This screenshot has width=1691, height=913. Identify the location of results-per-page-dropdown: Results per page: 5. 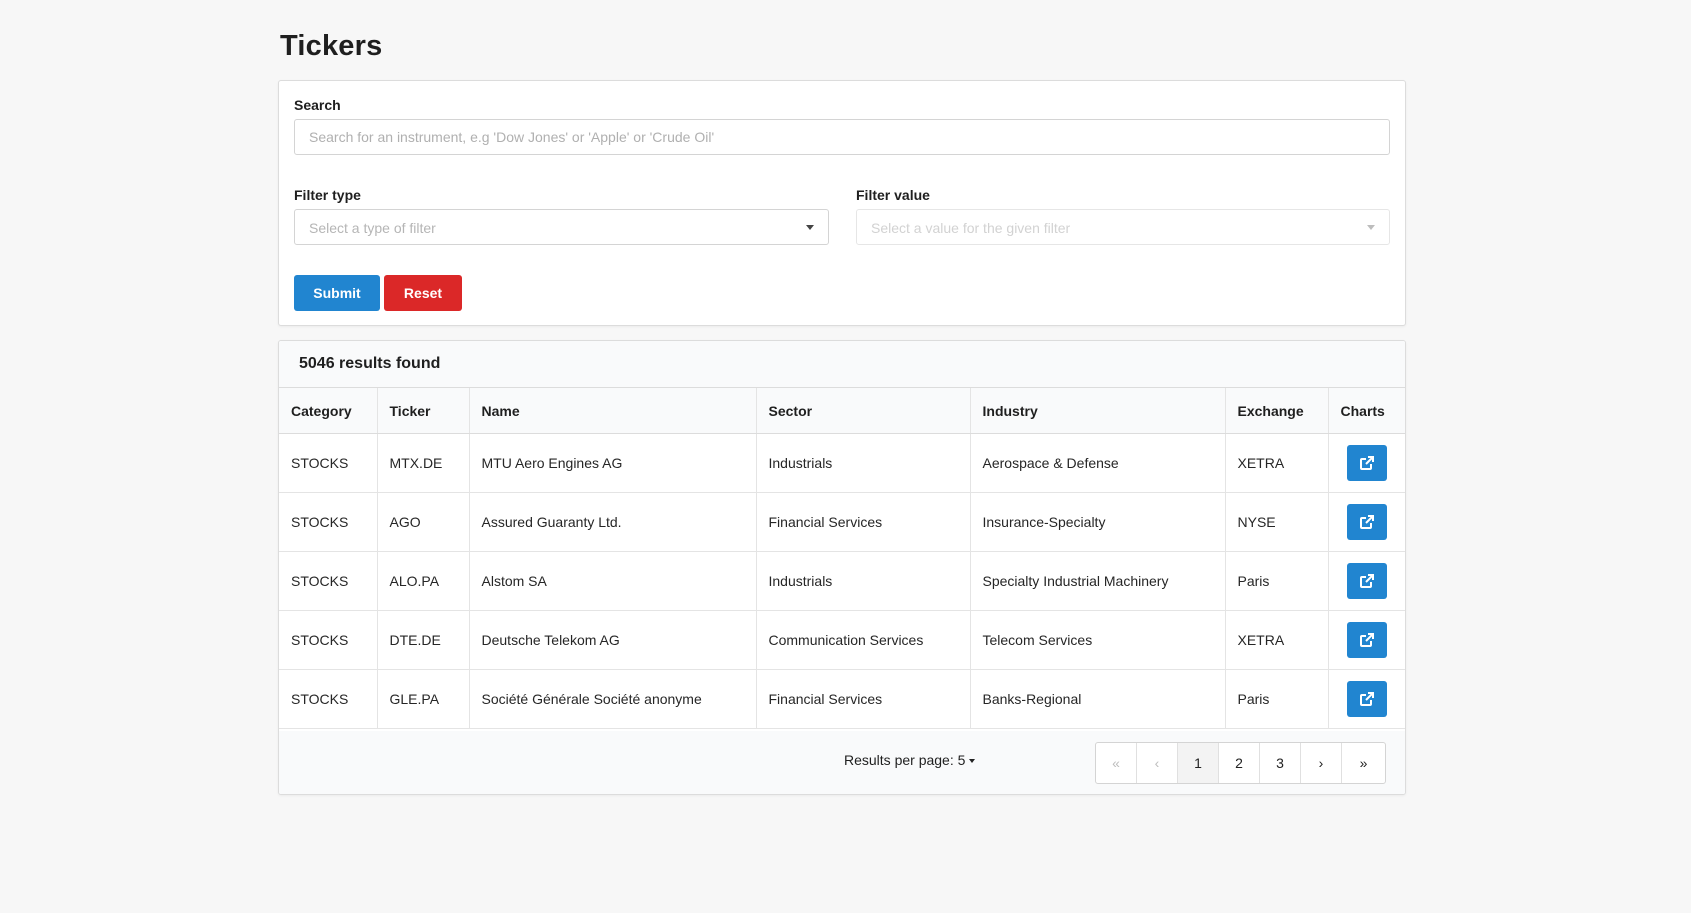
(910, 760).